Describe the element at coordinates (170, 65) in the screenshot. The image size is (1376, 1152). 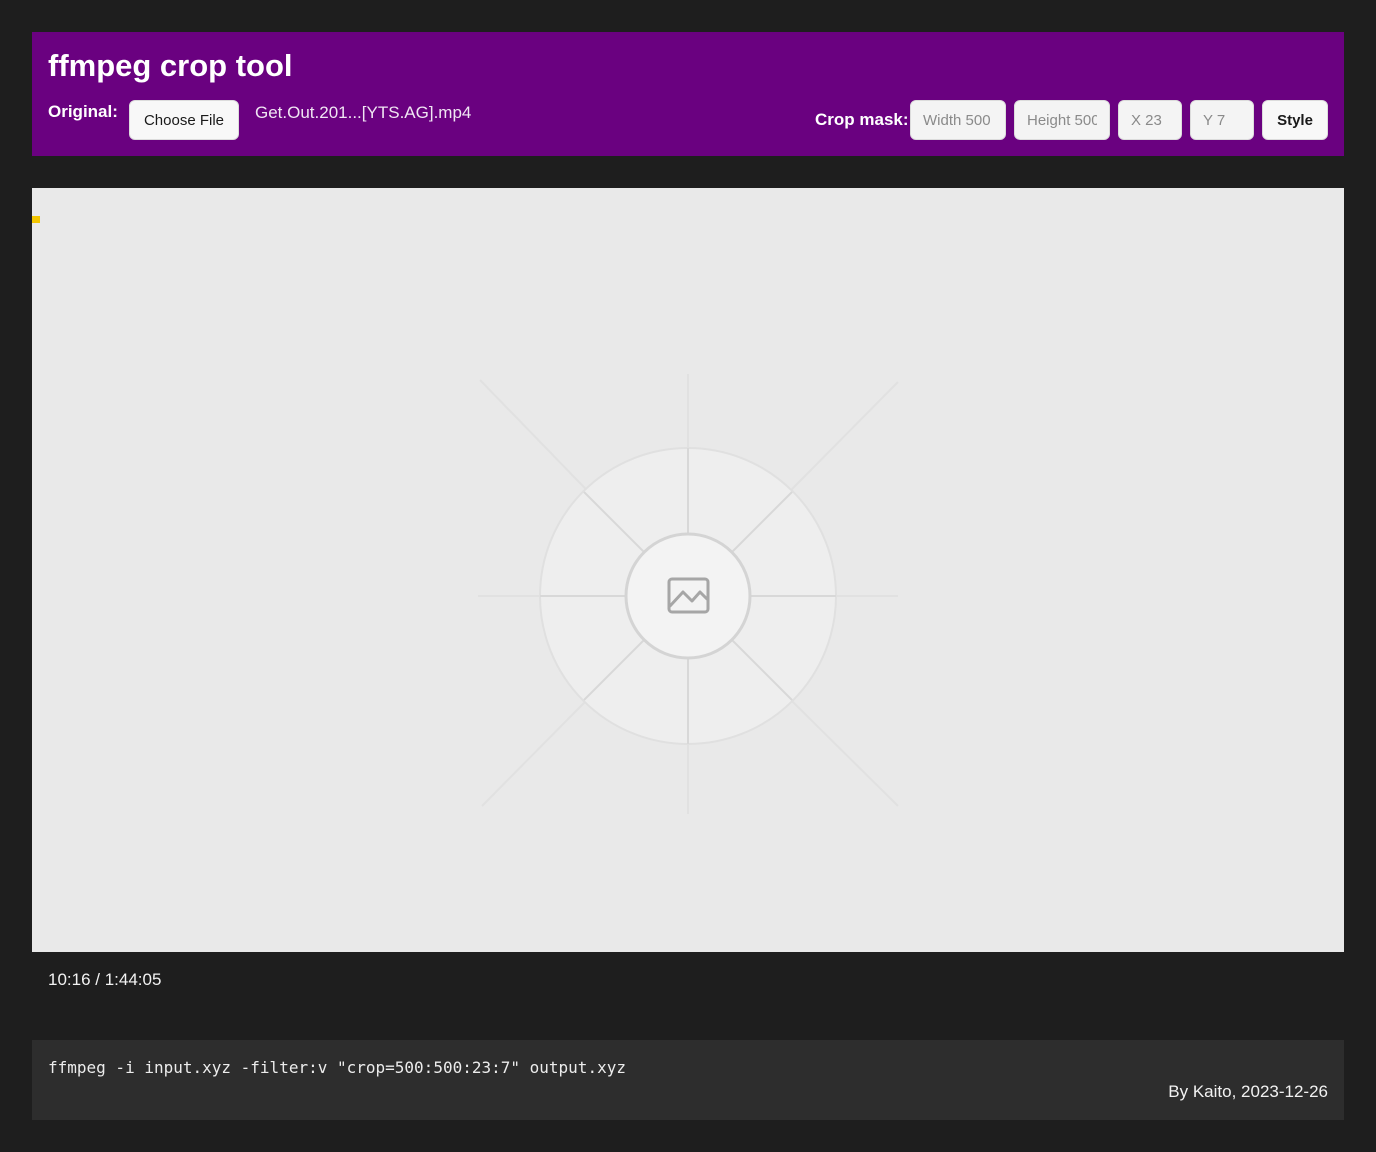
I see `app-title: ffmpeg crop tool` at that location.